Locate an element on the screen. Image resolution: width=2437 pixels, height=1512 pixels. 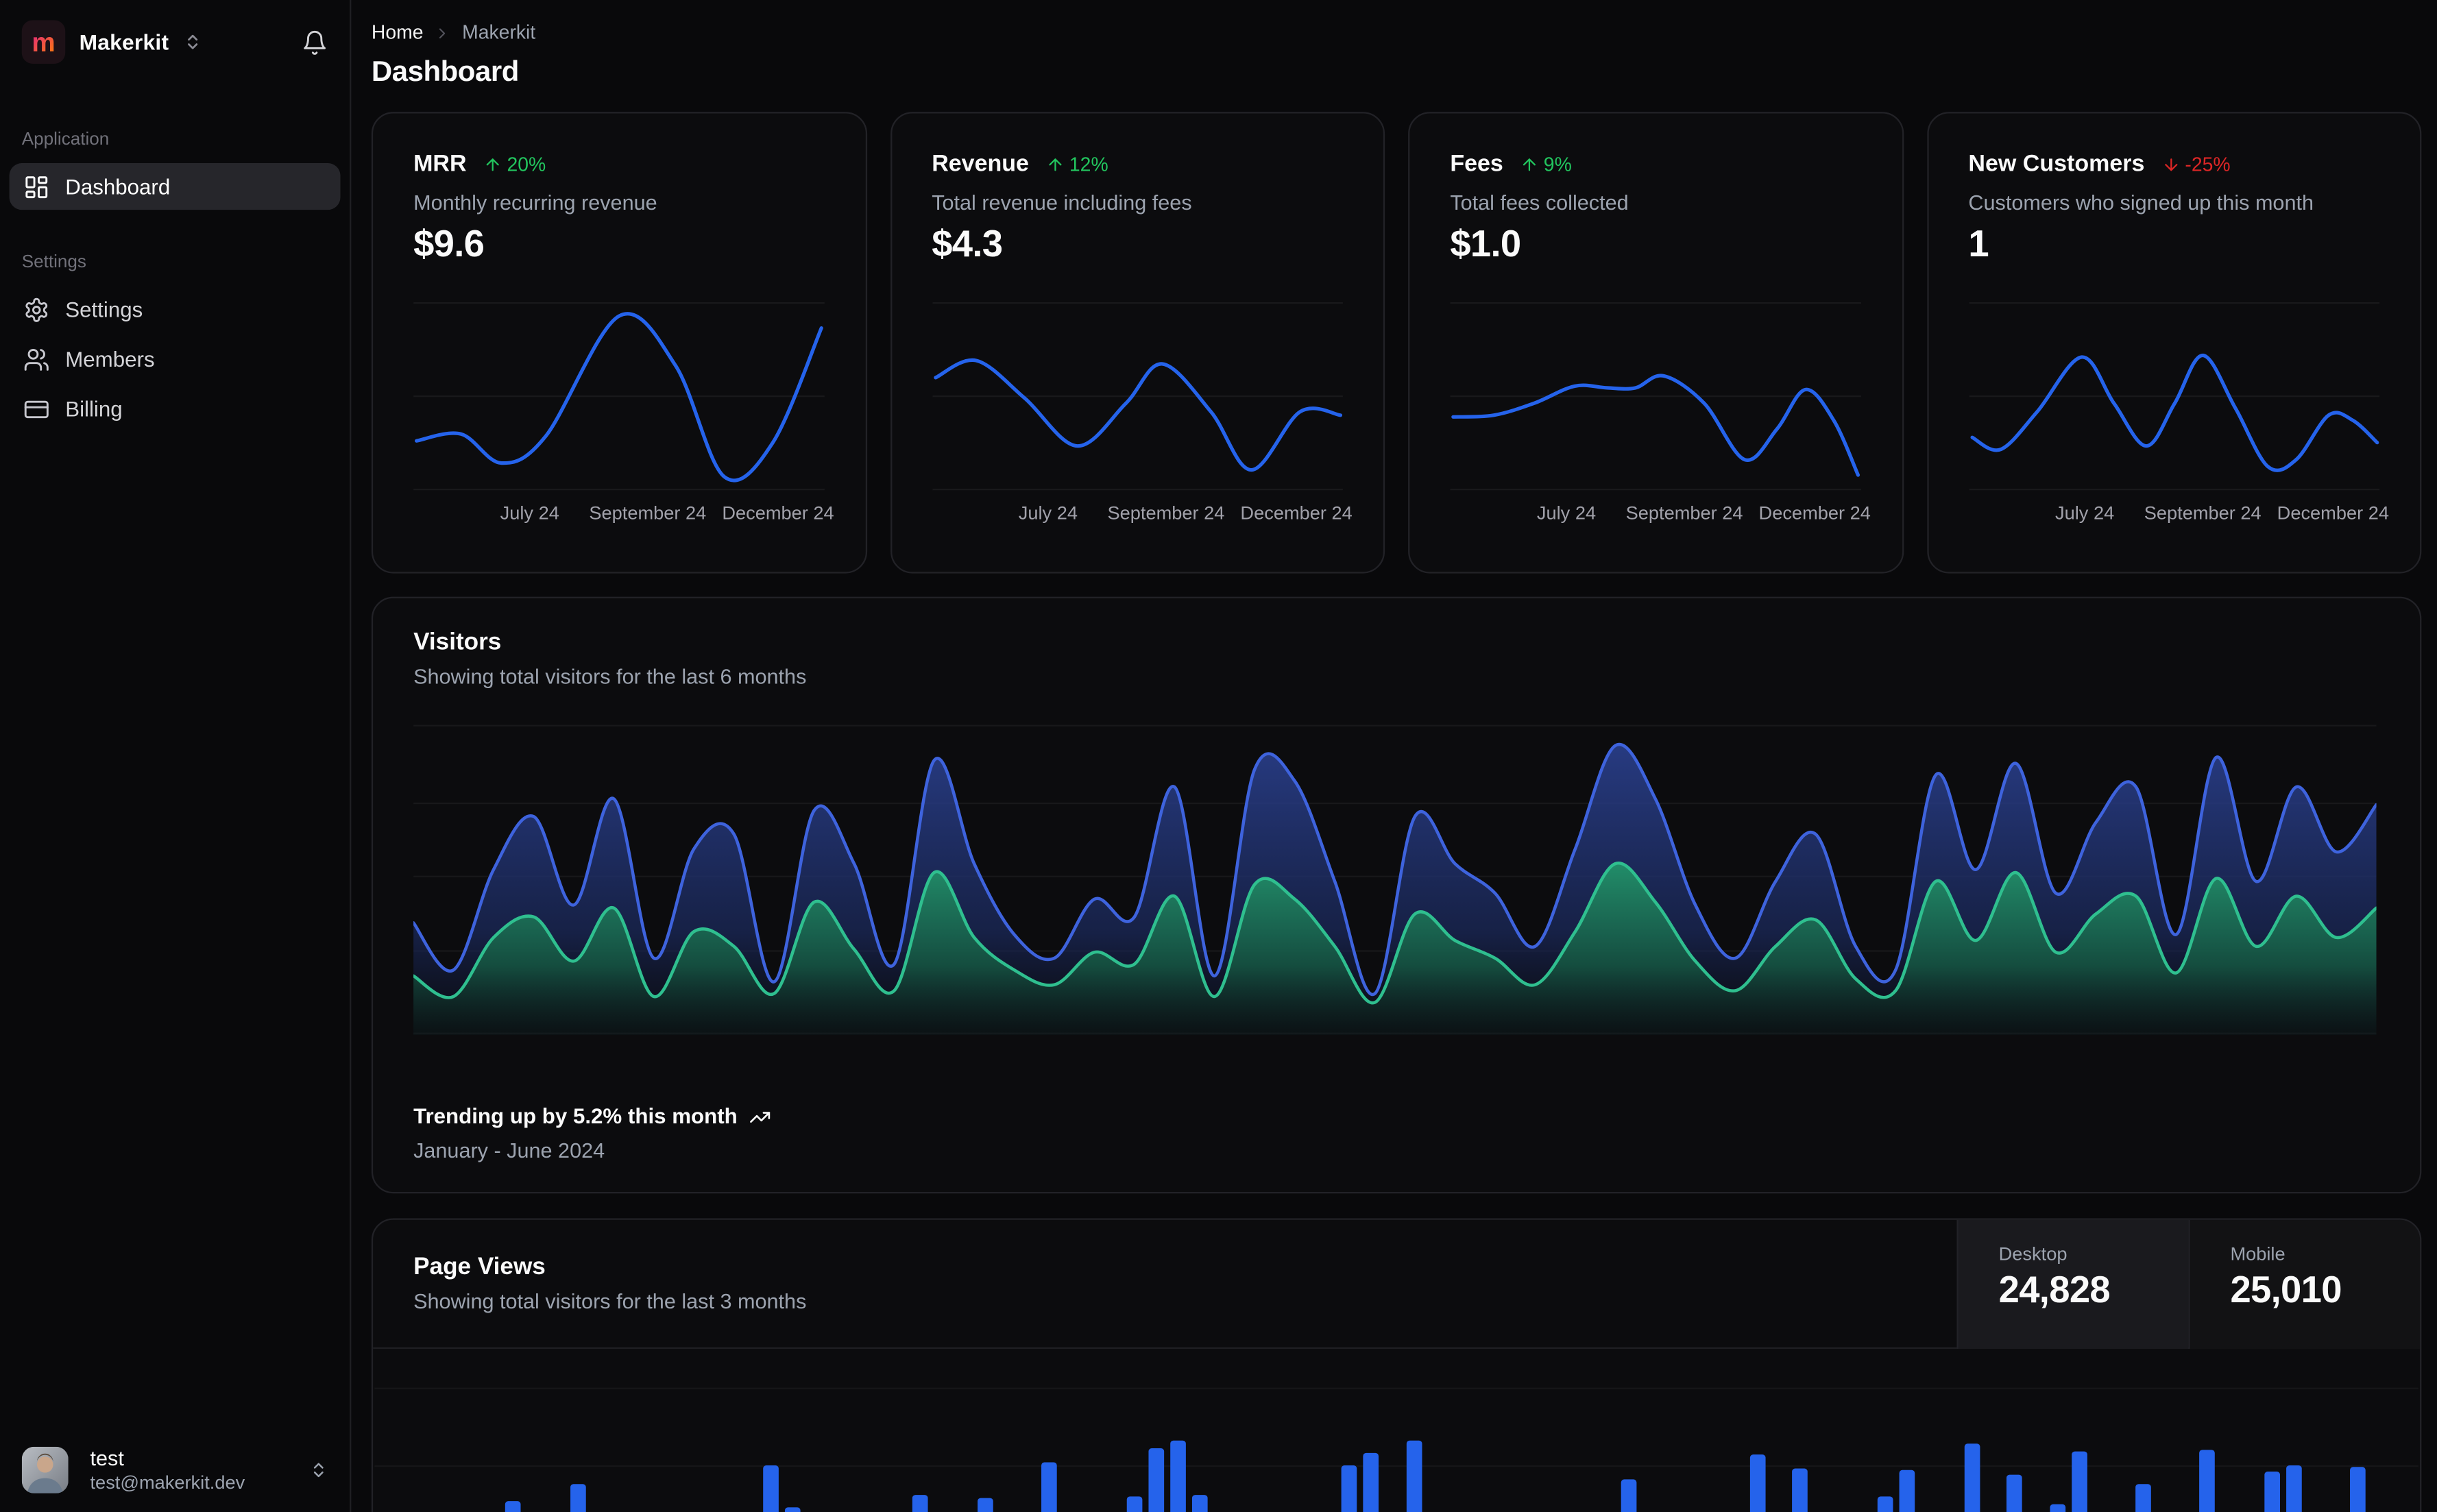
trend-badge: -25% is located at coordinates (2196, 164).